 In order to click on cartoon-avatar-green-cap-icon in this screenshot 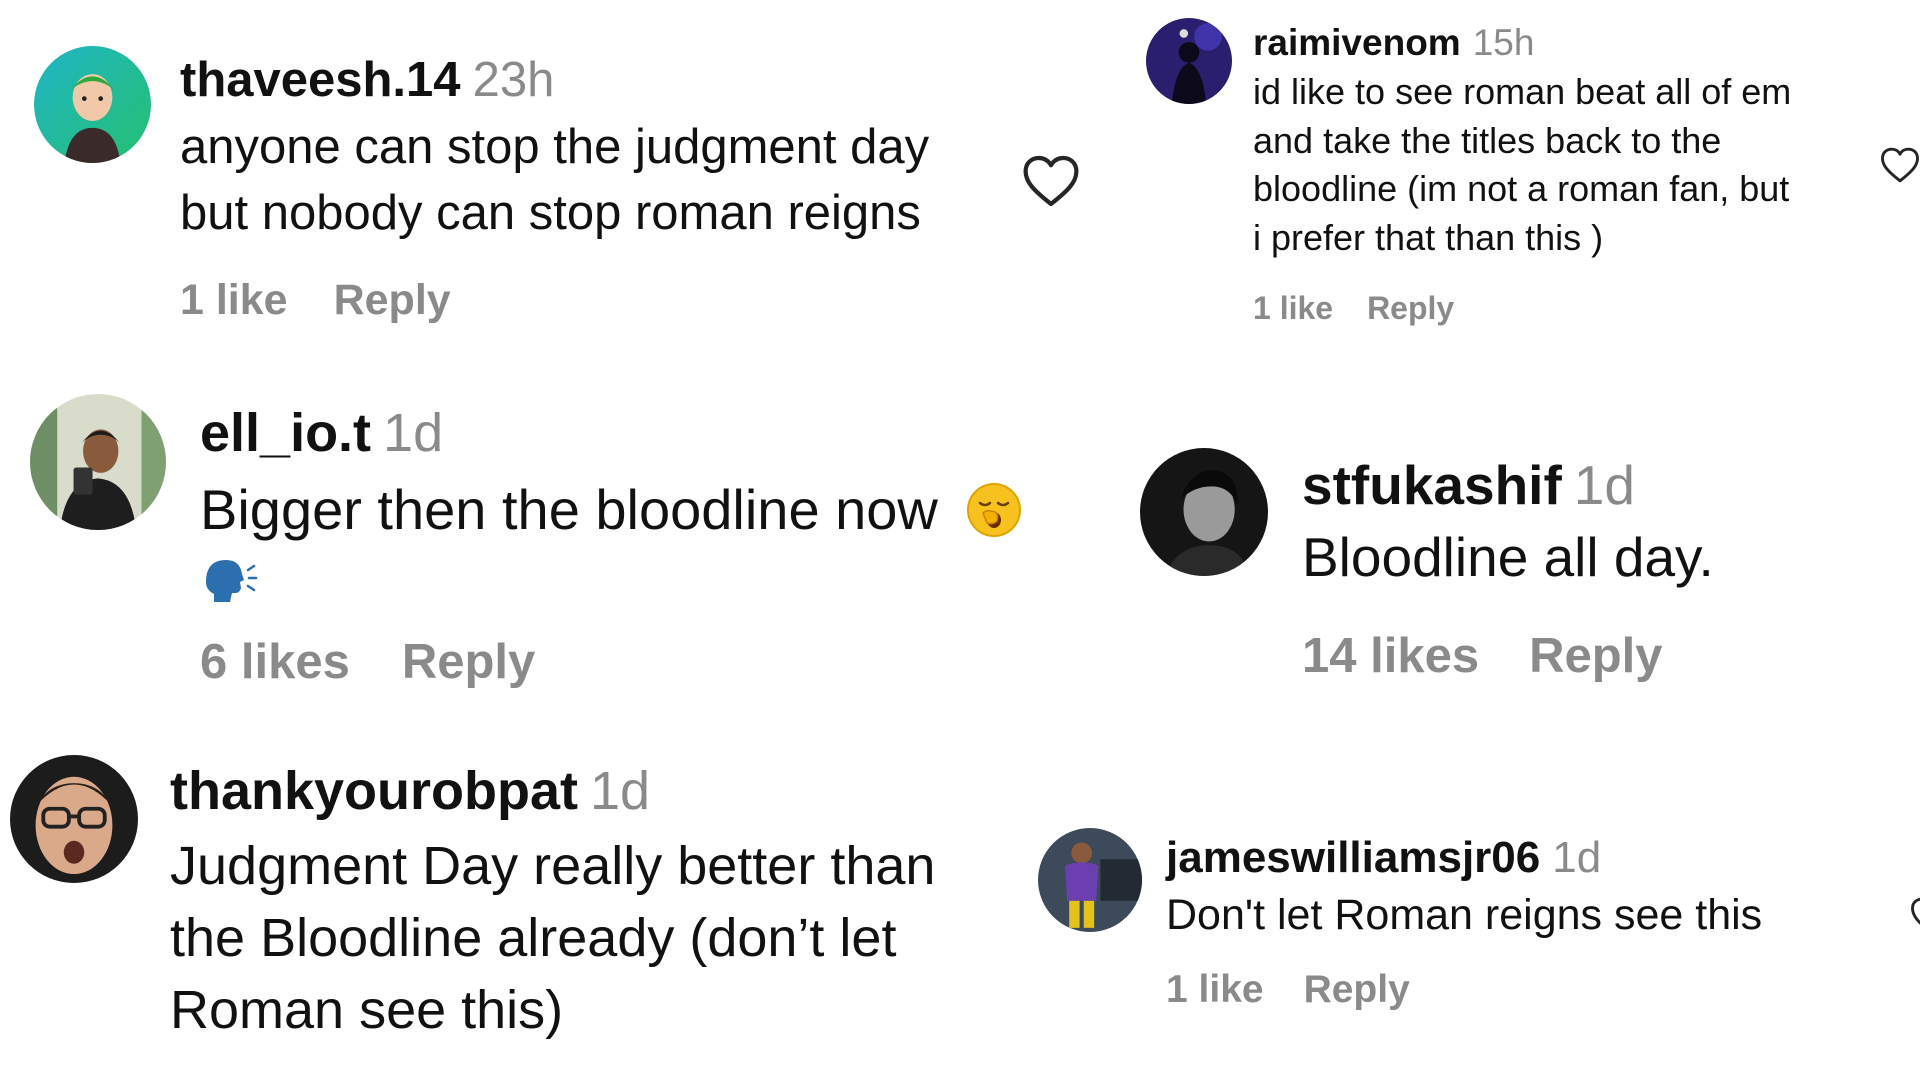, I will do `click(92, 104)`.